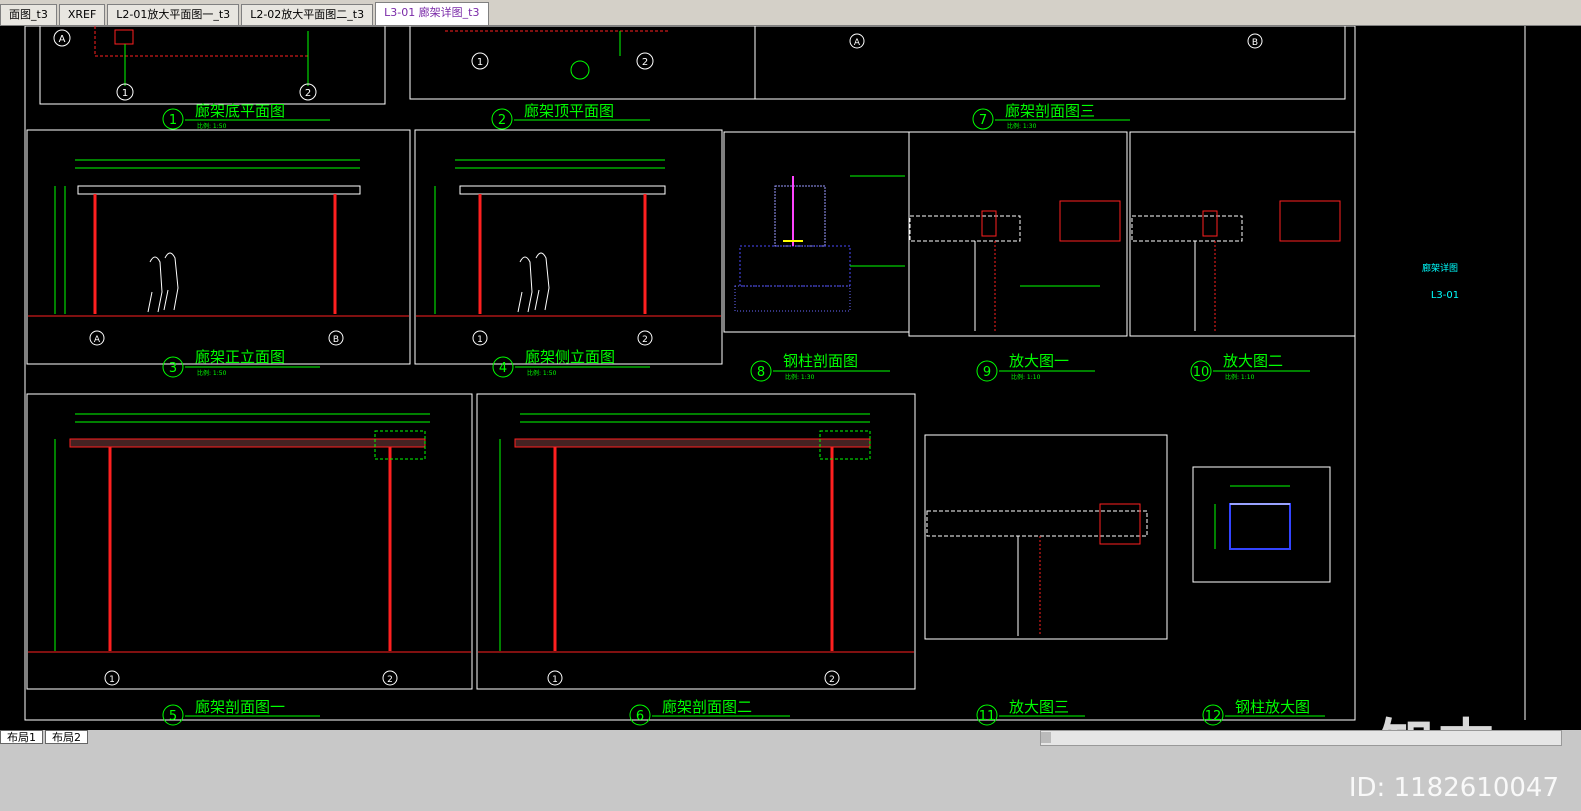 This screenshot has width=1581, height=811. What do you see at coordinates (307, 14) in the screenshot?
I see `file-tab-3: L2-02放大平面图二_t3` at bounding box center [307, 14].